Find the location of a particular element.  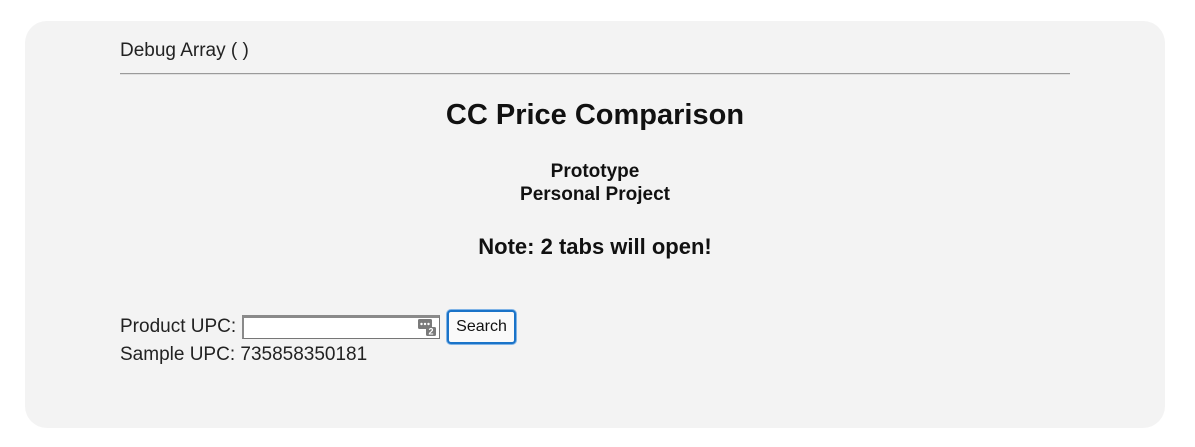

upc-input is located at coordinates (341, 327).